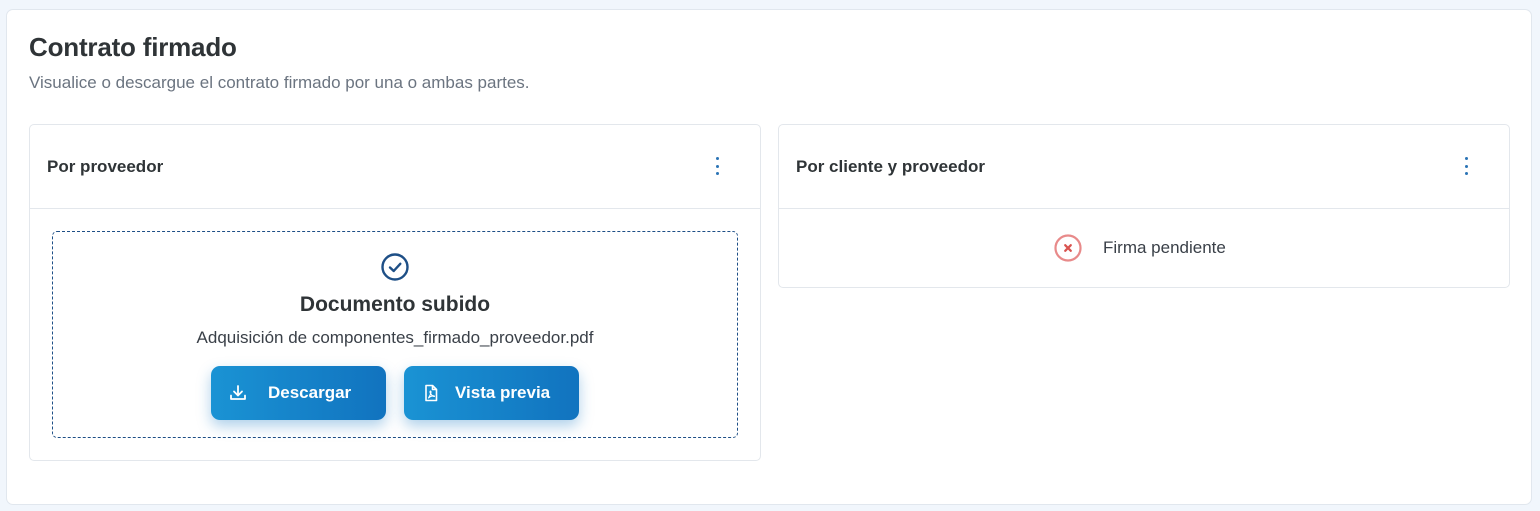 The height and width of the screenshot is (511, 1540). What do you see at coordinates (310, 392) in the screenshot?
I see `download-button-label: Descargar` at bounding box center [310, 392].